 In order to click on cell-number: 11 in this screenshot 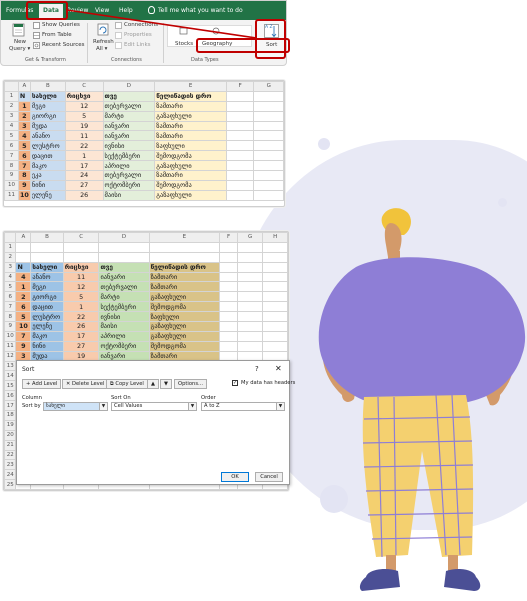, I will do `click(81, 277)`.